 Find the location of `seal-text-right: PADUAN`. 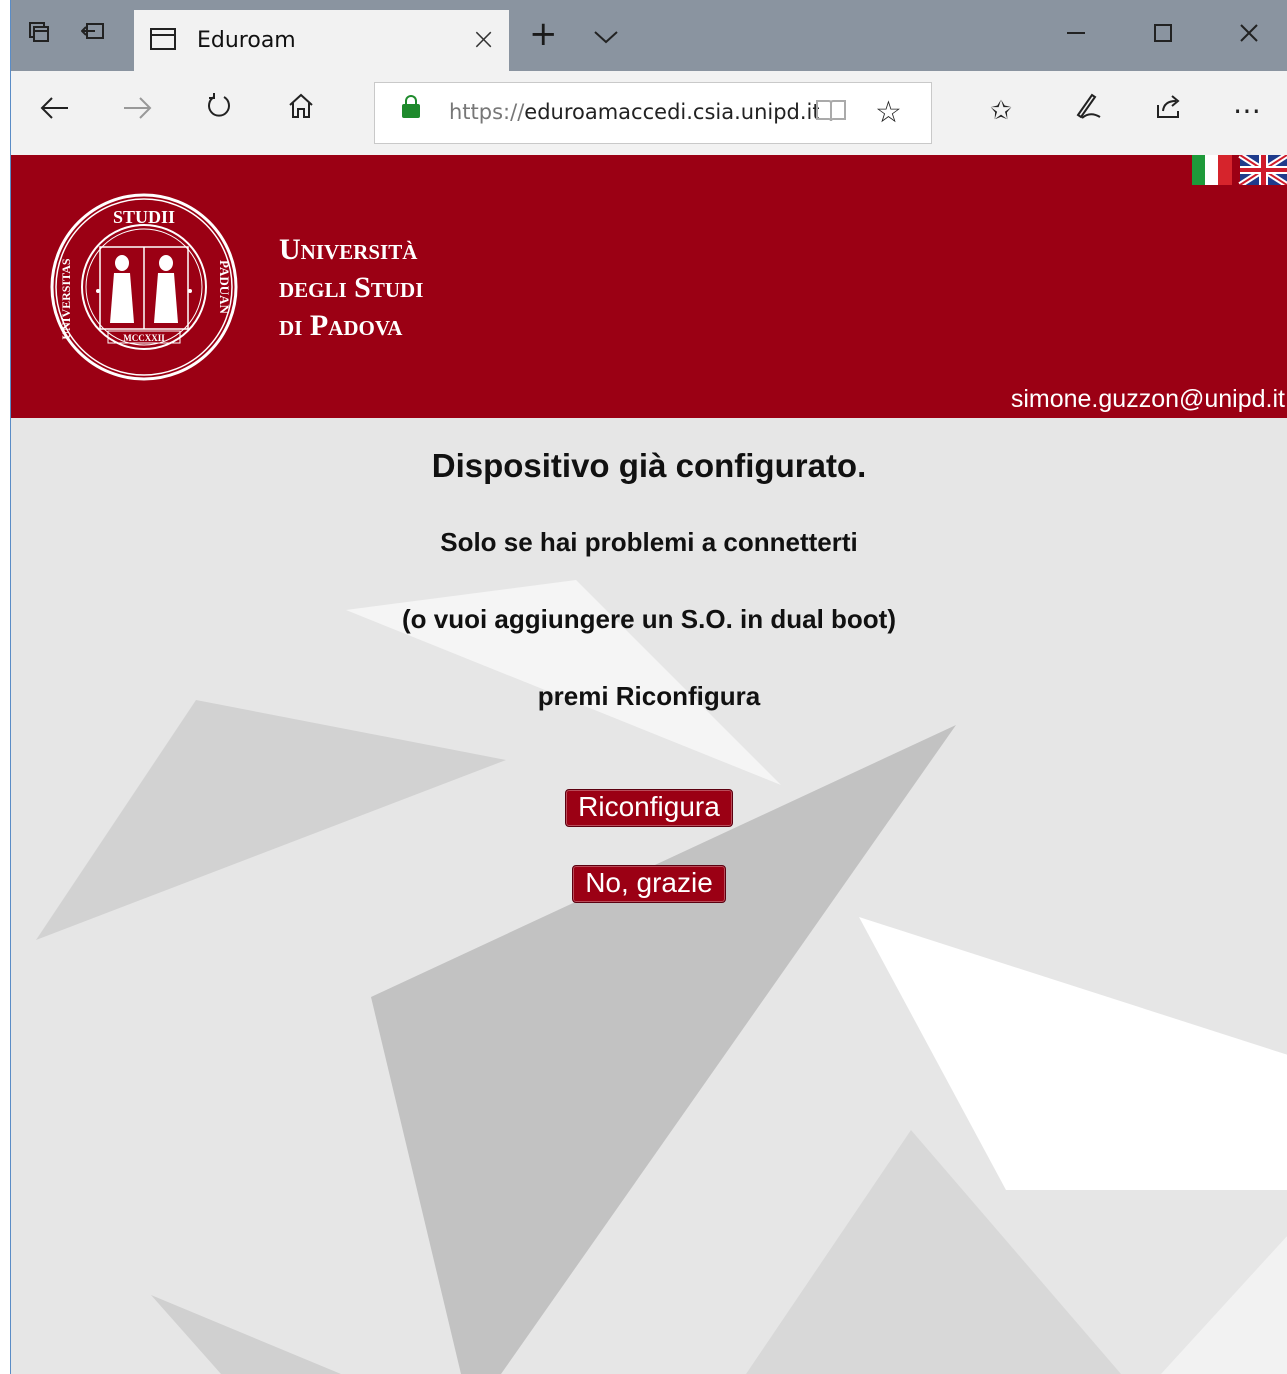

seal-text-right: PADUAN is located at coordinates (224, 287).